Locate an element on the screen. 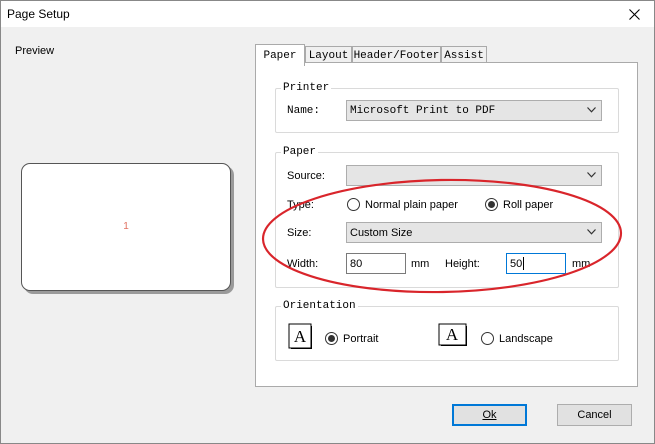 The width and height of the screenshot is (655, 444). width-label: Width: is located at coordinates (303, 264).